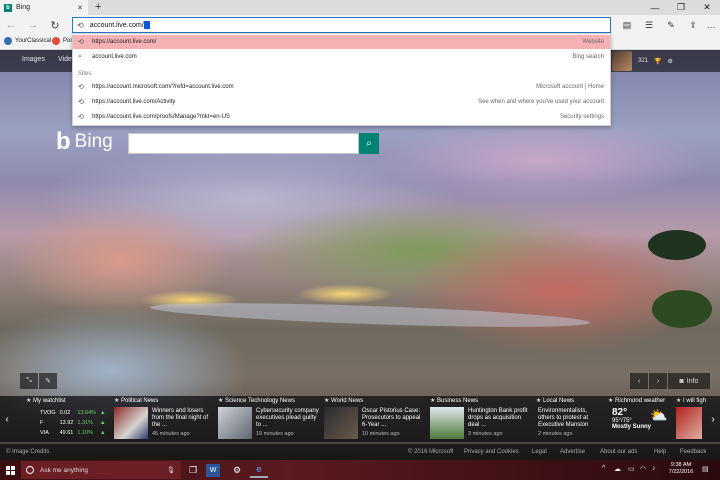  What do you see at coordinates (65, 413) in the screenshot?
I see `stock-price: 0.02` at bounding box center [65, 413].